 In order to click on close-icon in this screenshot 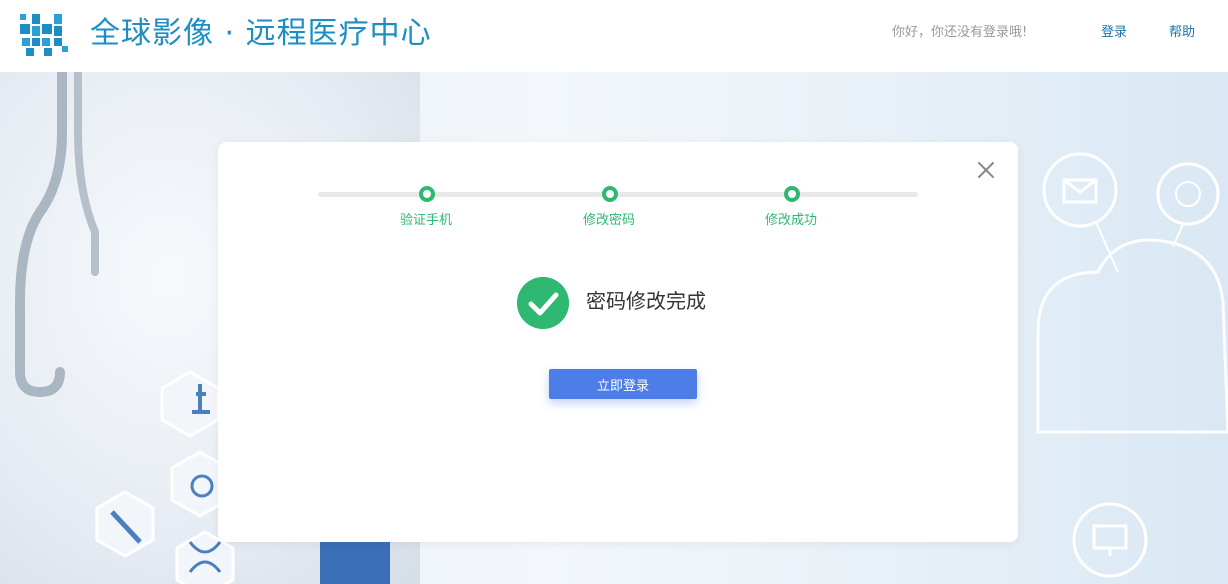, I will do `click(986, 170)`.